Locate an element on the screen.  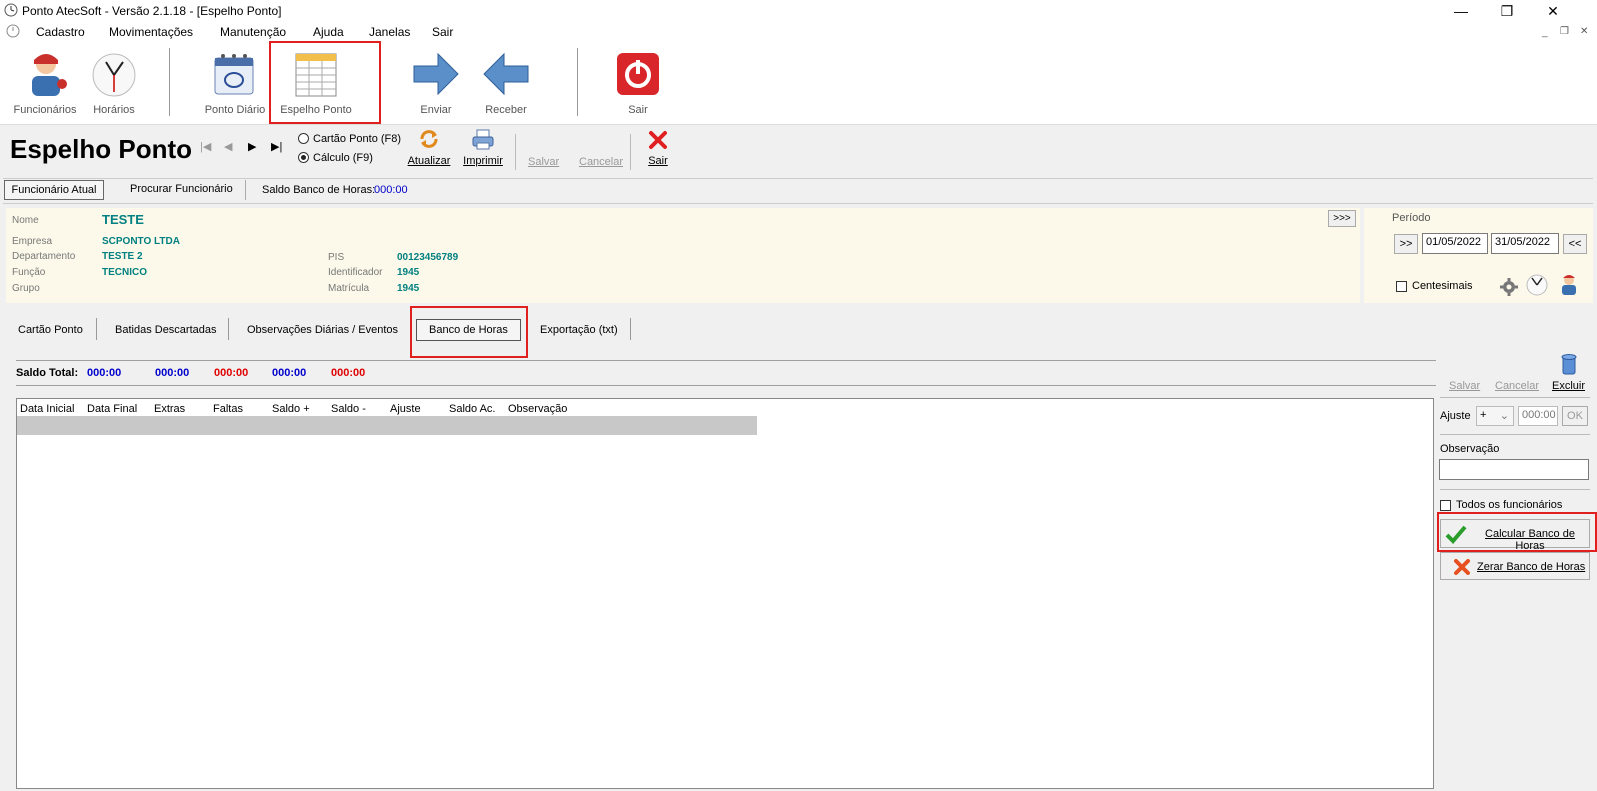
periodo-prev-button: << is located at coordinates (1575, 244).